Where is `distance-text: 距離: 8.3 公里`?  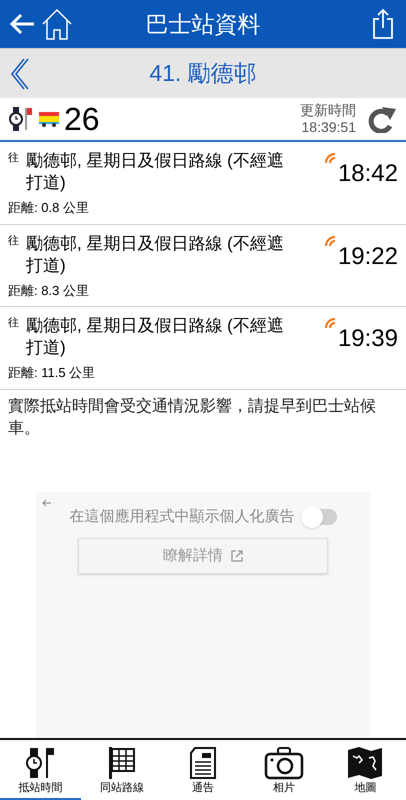
distance-text: 距離: 8.3 公里 is located at coordinates (49, 291).